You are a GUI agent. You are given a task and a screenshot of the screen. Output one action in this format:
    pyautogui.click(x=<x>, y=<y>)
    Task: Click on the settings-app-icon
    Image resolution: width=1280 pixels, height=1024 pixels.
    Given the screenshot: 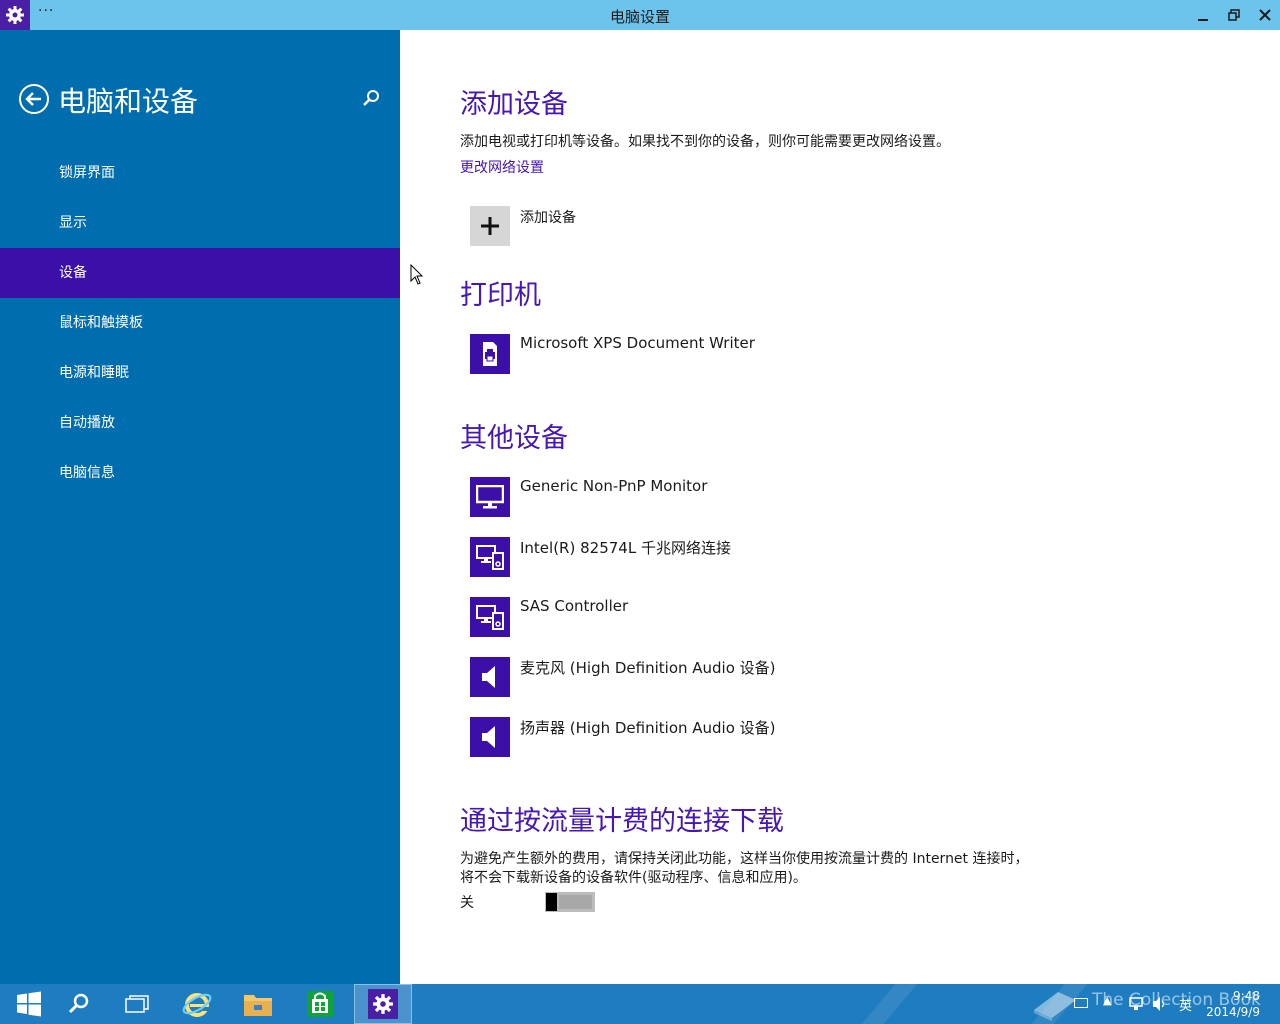 What is the action you would take?
    pyautogui.click(x=383, y=1004)
    